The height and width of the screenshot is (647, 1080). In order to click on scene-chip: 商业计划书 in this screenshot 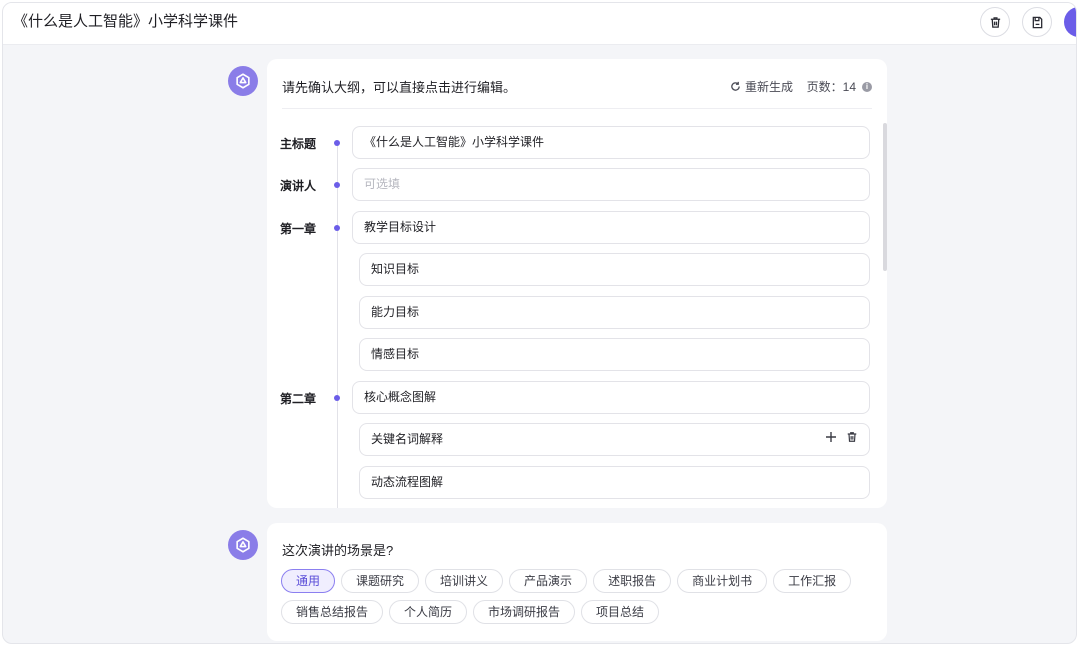, I will do `click(722, 581)`.